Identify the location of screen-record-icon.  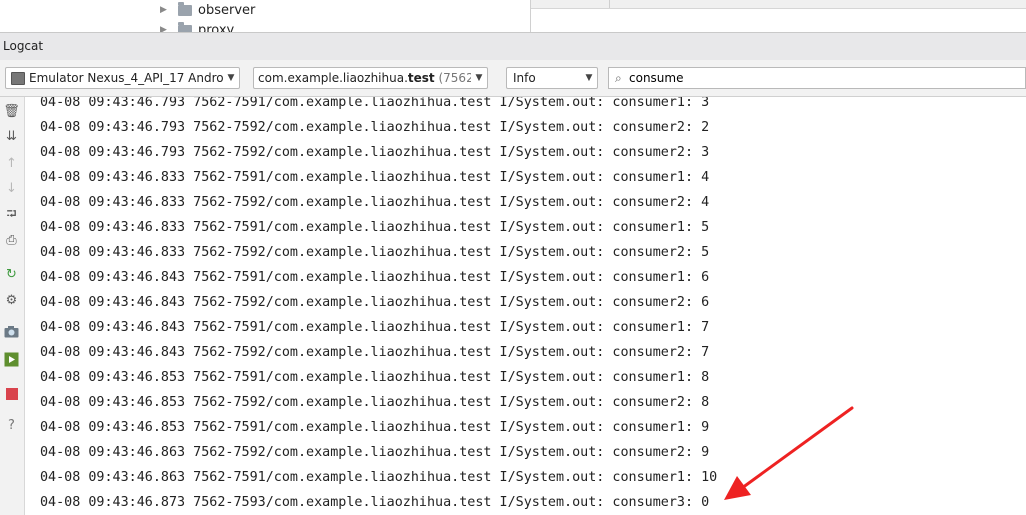
(11, 359).